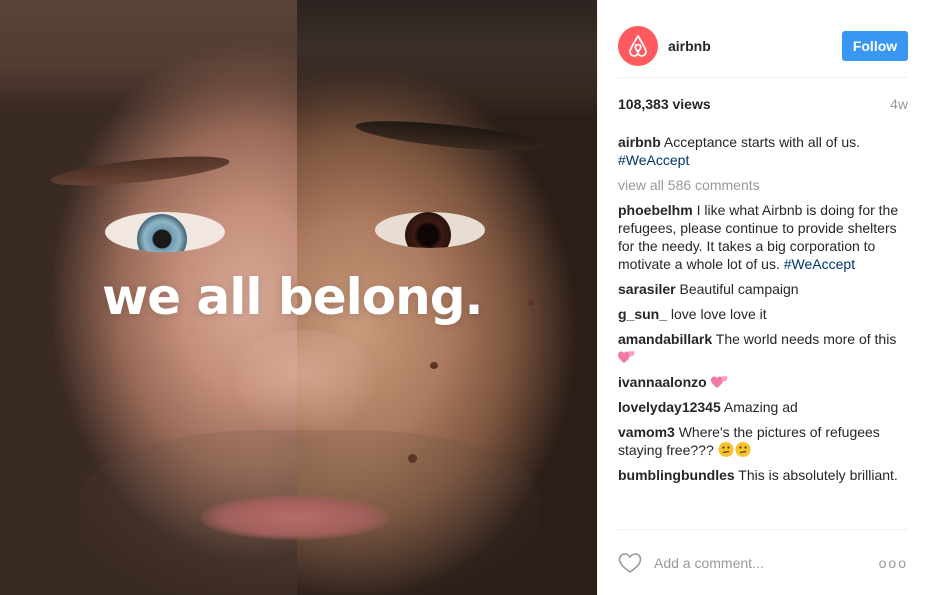  Describe the element at coordinates (305, 385) in the screenshot. I see `nose-highlight` at that location.